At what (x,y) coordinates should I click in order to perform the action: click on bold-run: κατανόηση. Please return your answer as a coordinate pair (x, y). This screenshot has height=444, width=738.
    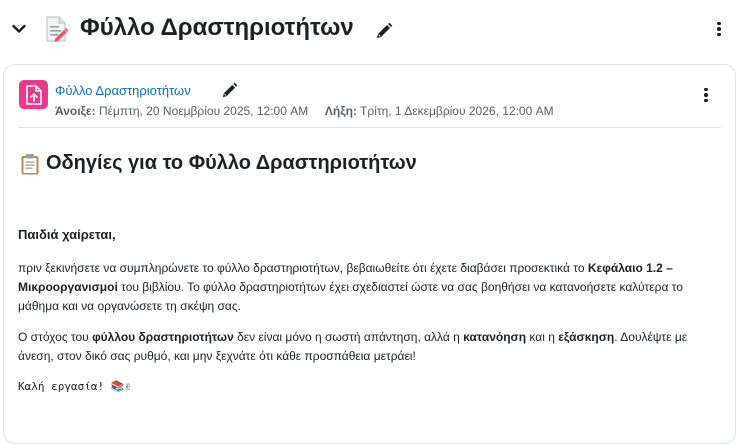
    Looking at the image, I should click on (495, 337).